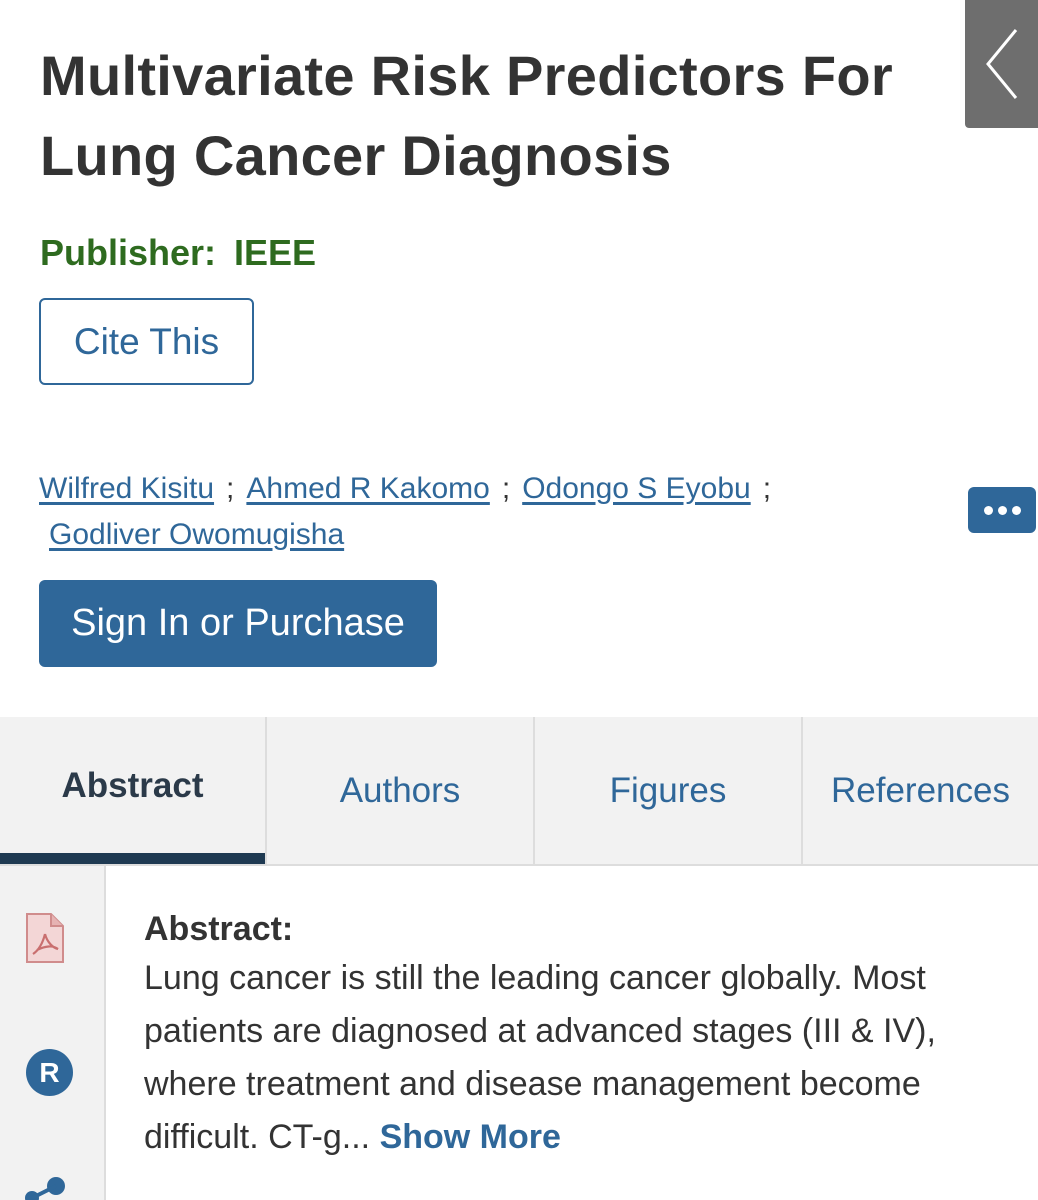  I want to click on article-tabs: Abstract Authors Figures References, so click(519, 791).